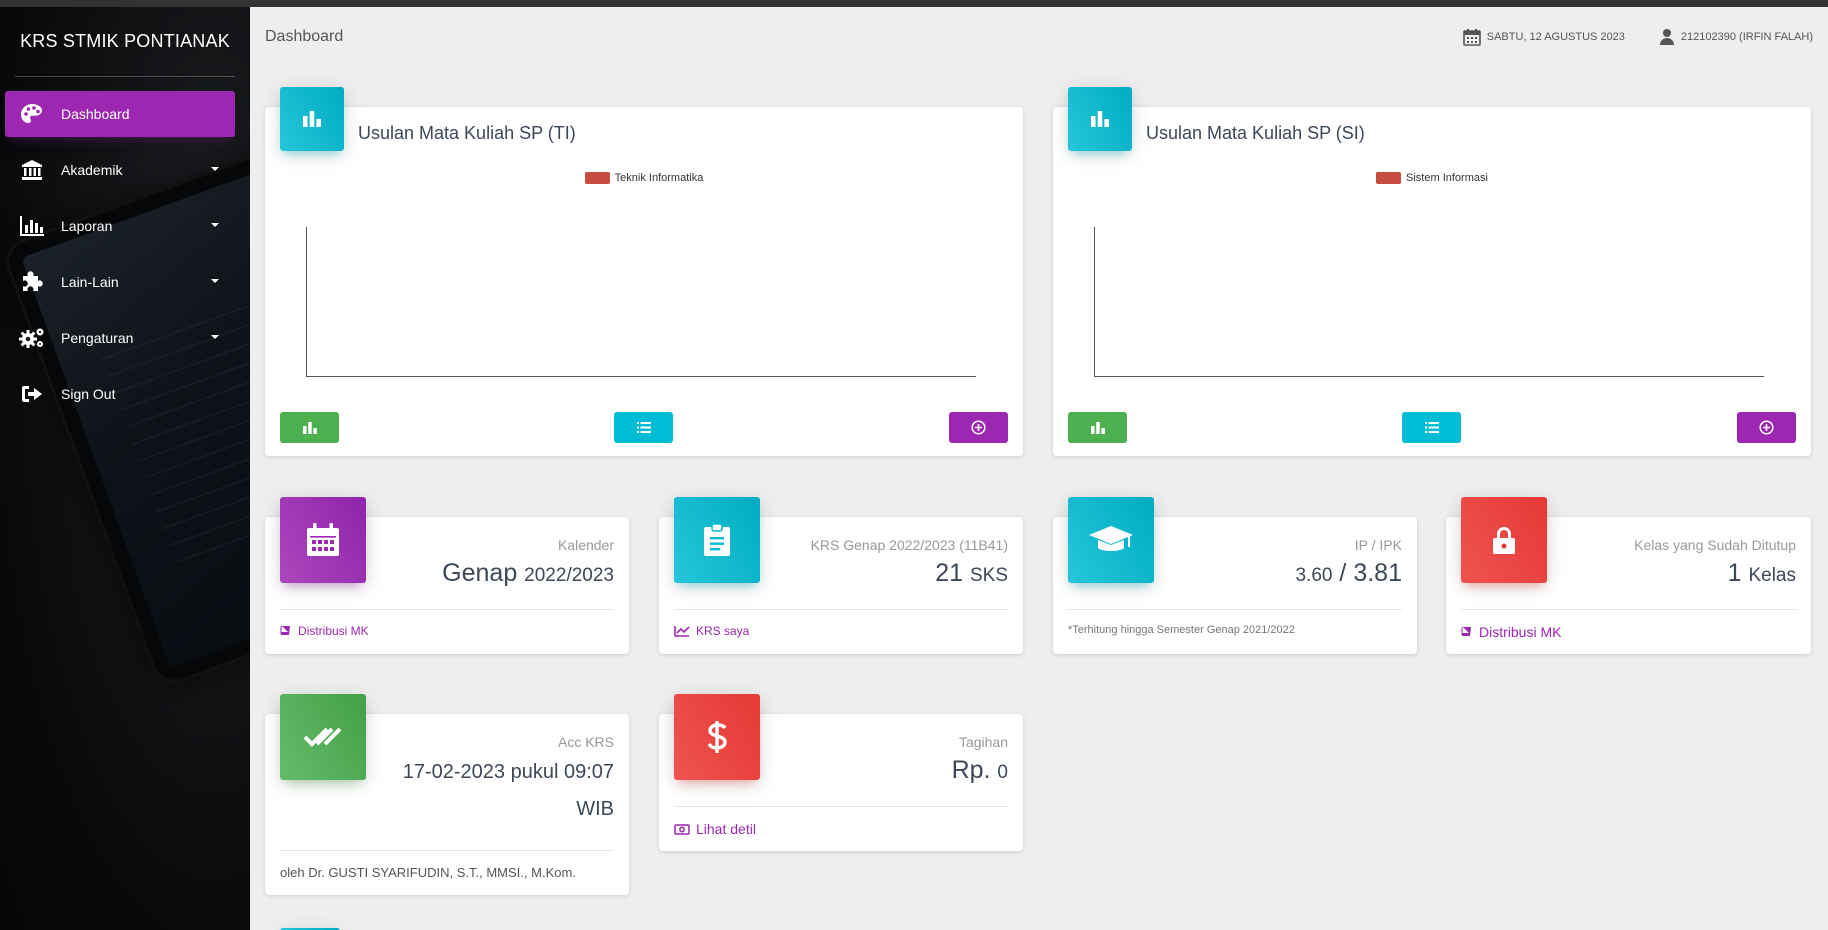  What do you see at coordinates (508, 772) in the screenshot?
I see `acc-date: 17-02-2023 pukul 09:07` at bounding box center [508, 772].